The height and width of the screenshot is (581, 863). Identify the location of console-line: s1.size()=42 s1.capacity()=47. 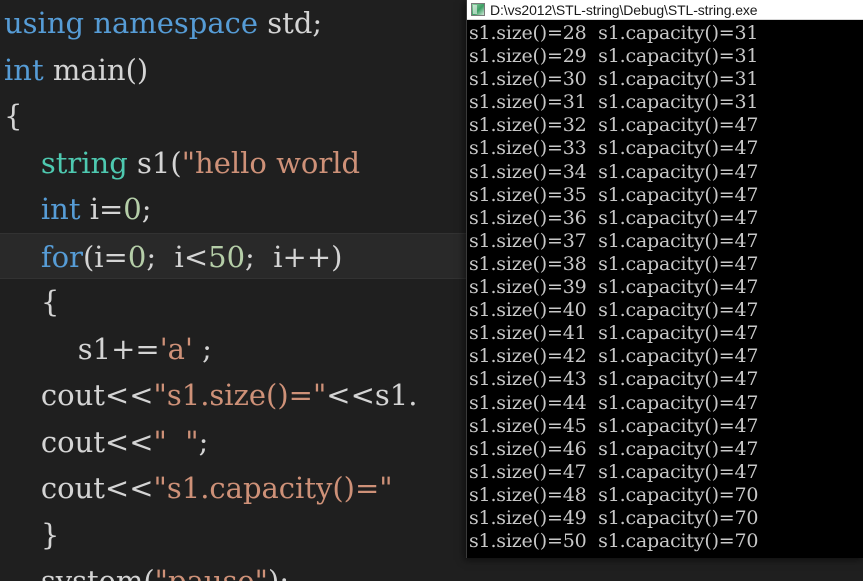
(614, 356).